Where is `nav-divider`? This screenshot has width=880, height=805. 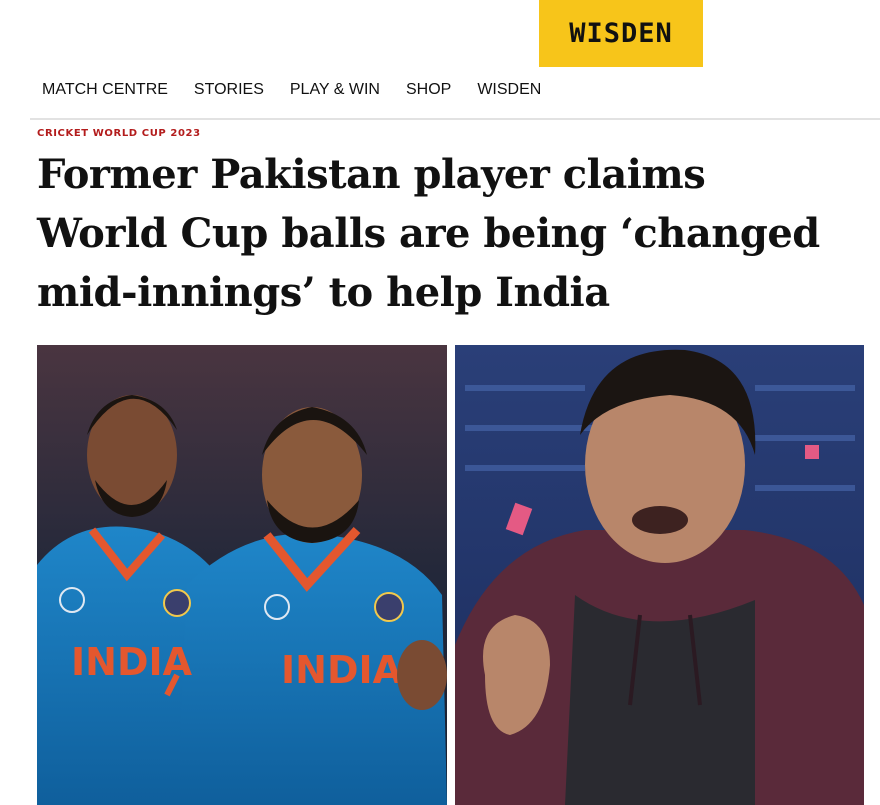
nav-divider is located at coordinates (455, 119).